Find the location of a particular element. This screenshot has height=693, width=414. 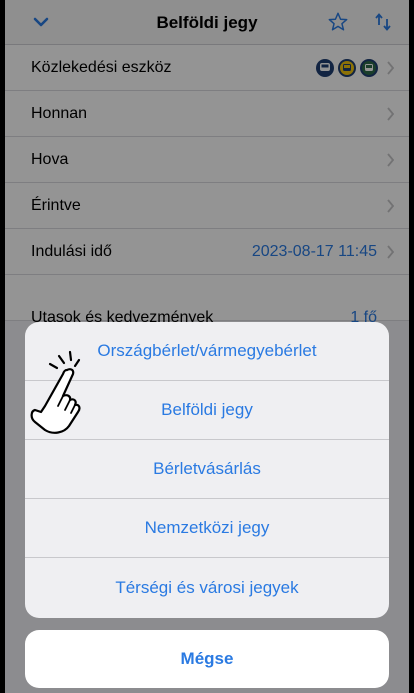

action-international-ticket: Nemzetközi jegy is located at coordinates (207, 528).